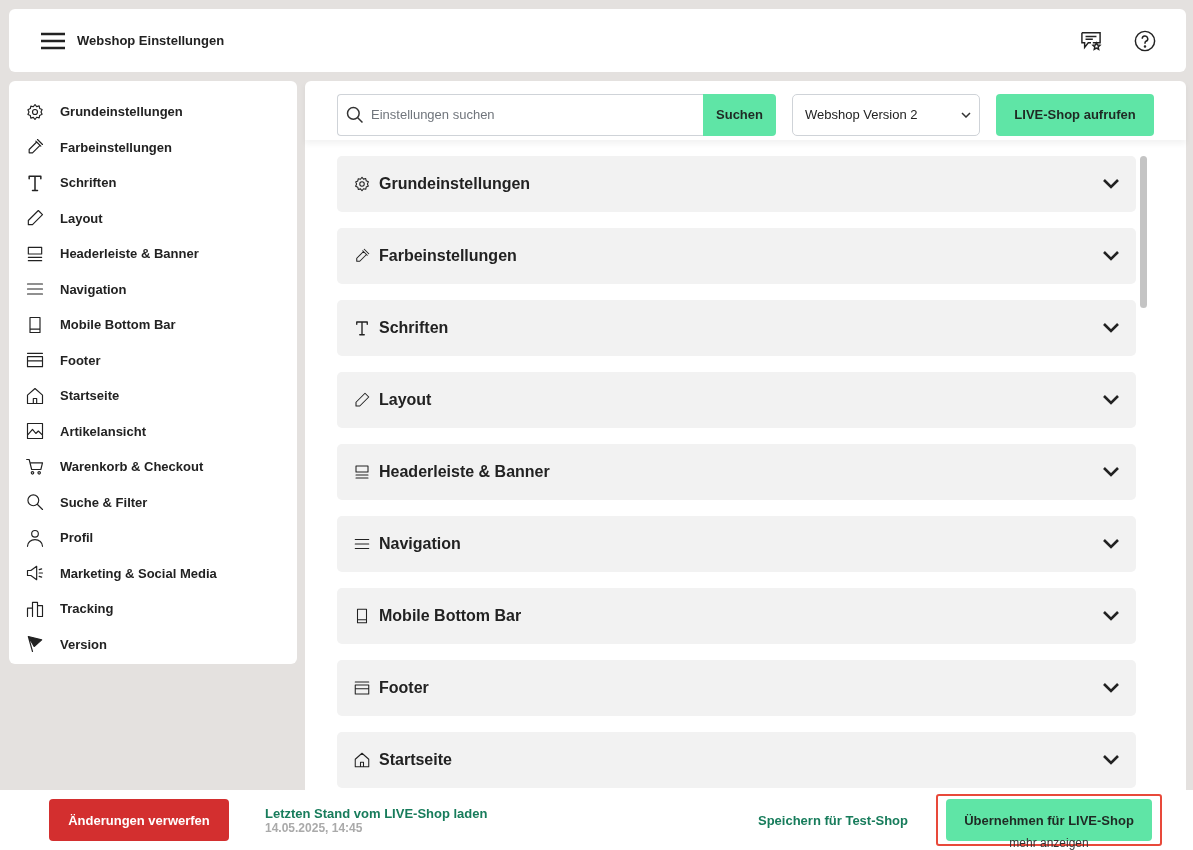 The height and width of the screenshot is (850, 1193). Describe the element at coordinates (35, 644) in the screenshot. I see `flag-icon` at that location.